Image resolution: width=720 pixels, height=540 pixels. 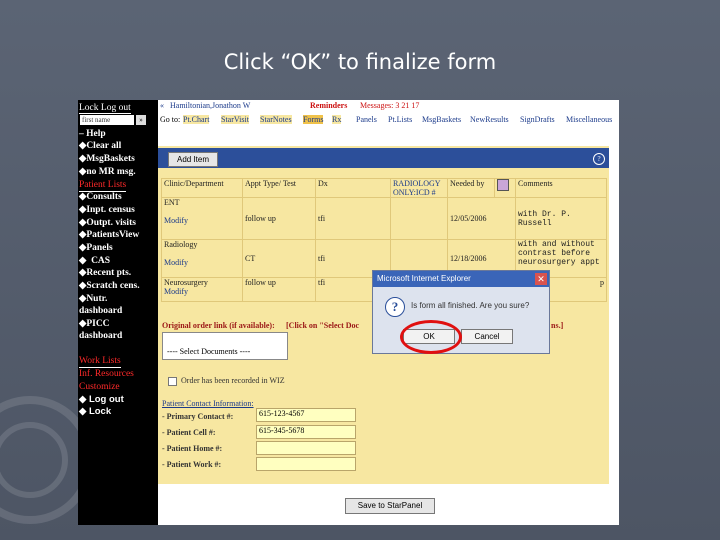 I want to click on select-doc-hint-tail: ns.], so click(x=557, y=325).